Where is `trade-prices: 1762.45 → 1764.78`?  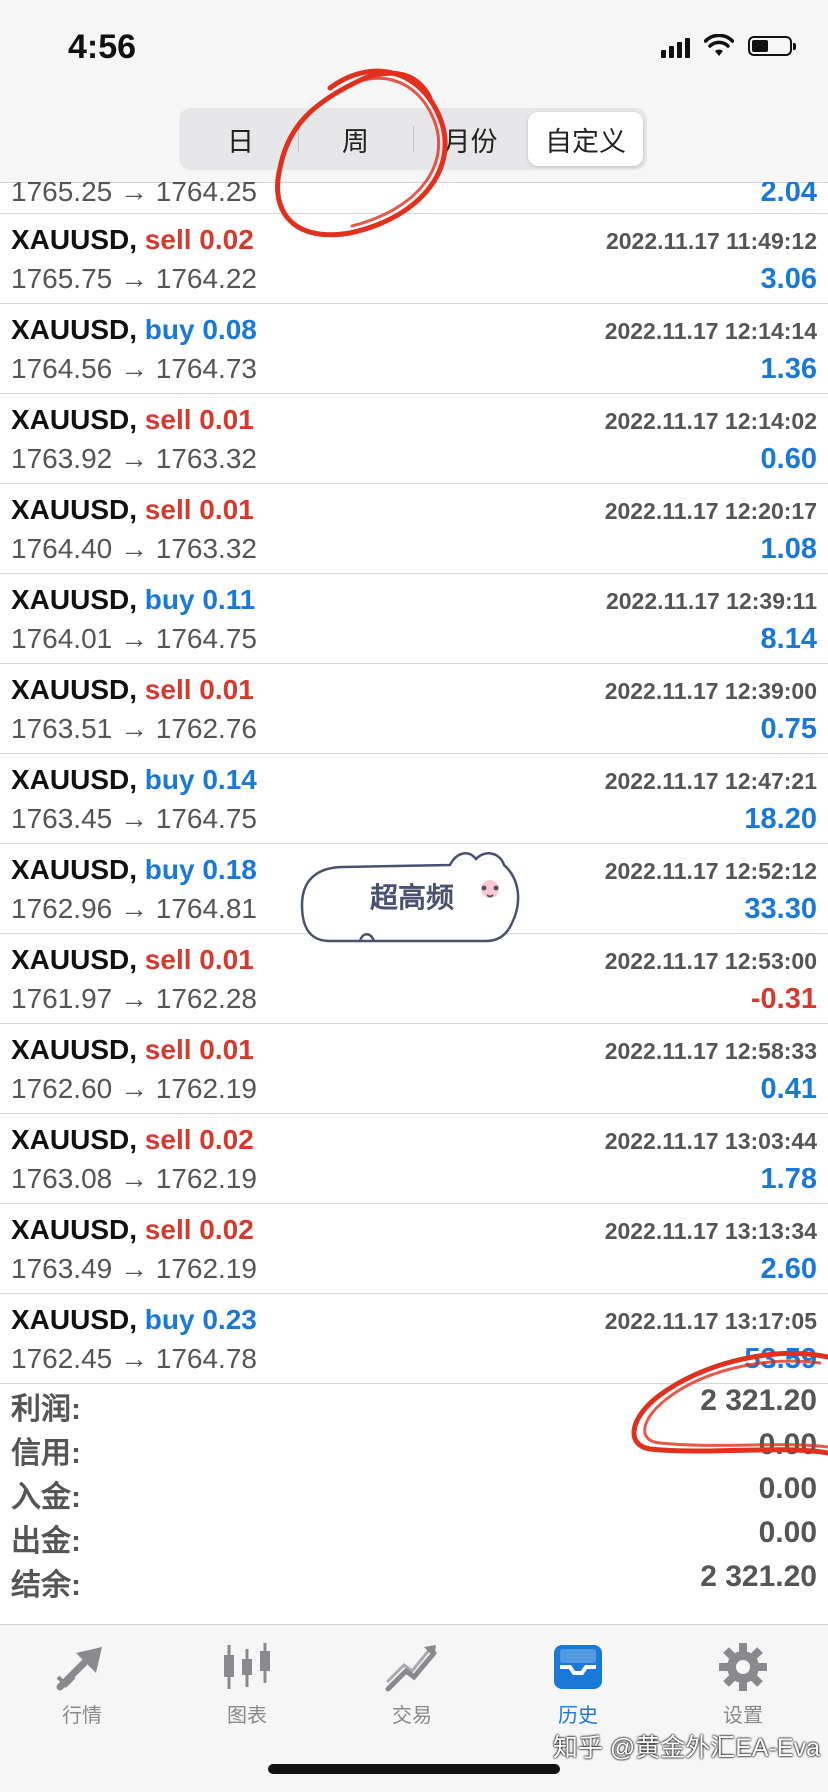 trade-prices: 1762.45 → 1764.78 is located at coordinates (134, 1358).